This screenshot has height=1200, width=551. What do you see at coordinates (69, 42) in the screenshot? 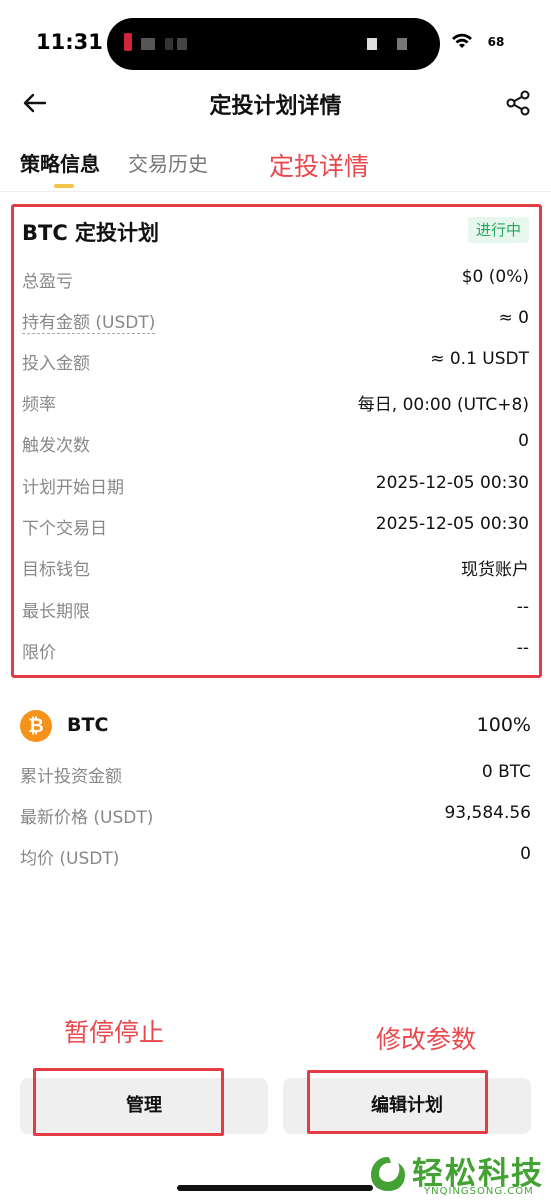
I see `status-time: 11:31` at bounding box center [69, 42].